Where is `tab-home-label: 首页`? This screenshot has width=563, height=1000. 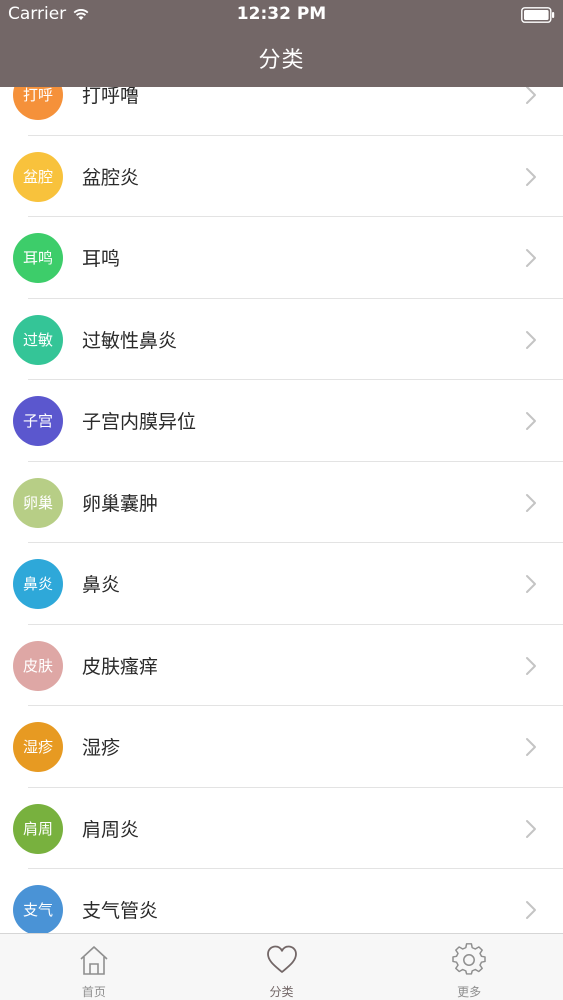 tab-home-label: 首页 is located at coordinates (93, 992).